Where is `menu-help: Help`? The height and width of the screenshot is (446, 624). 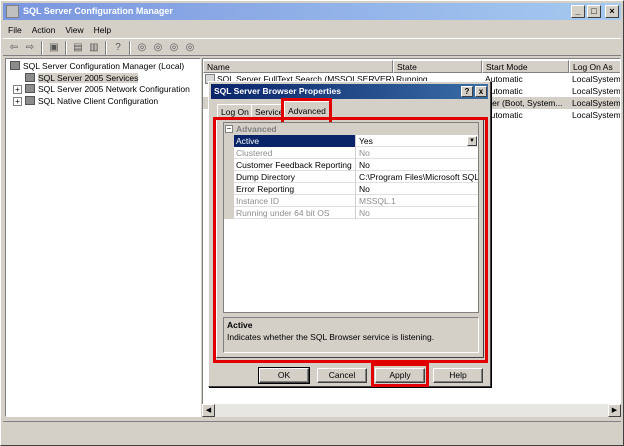
menu-help: Help is located at coordinates (102, 30).